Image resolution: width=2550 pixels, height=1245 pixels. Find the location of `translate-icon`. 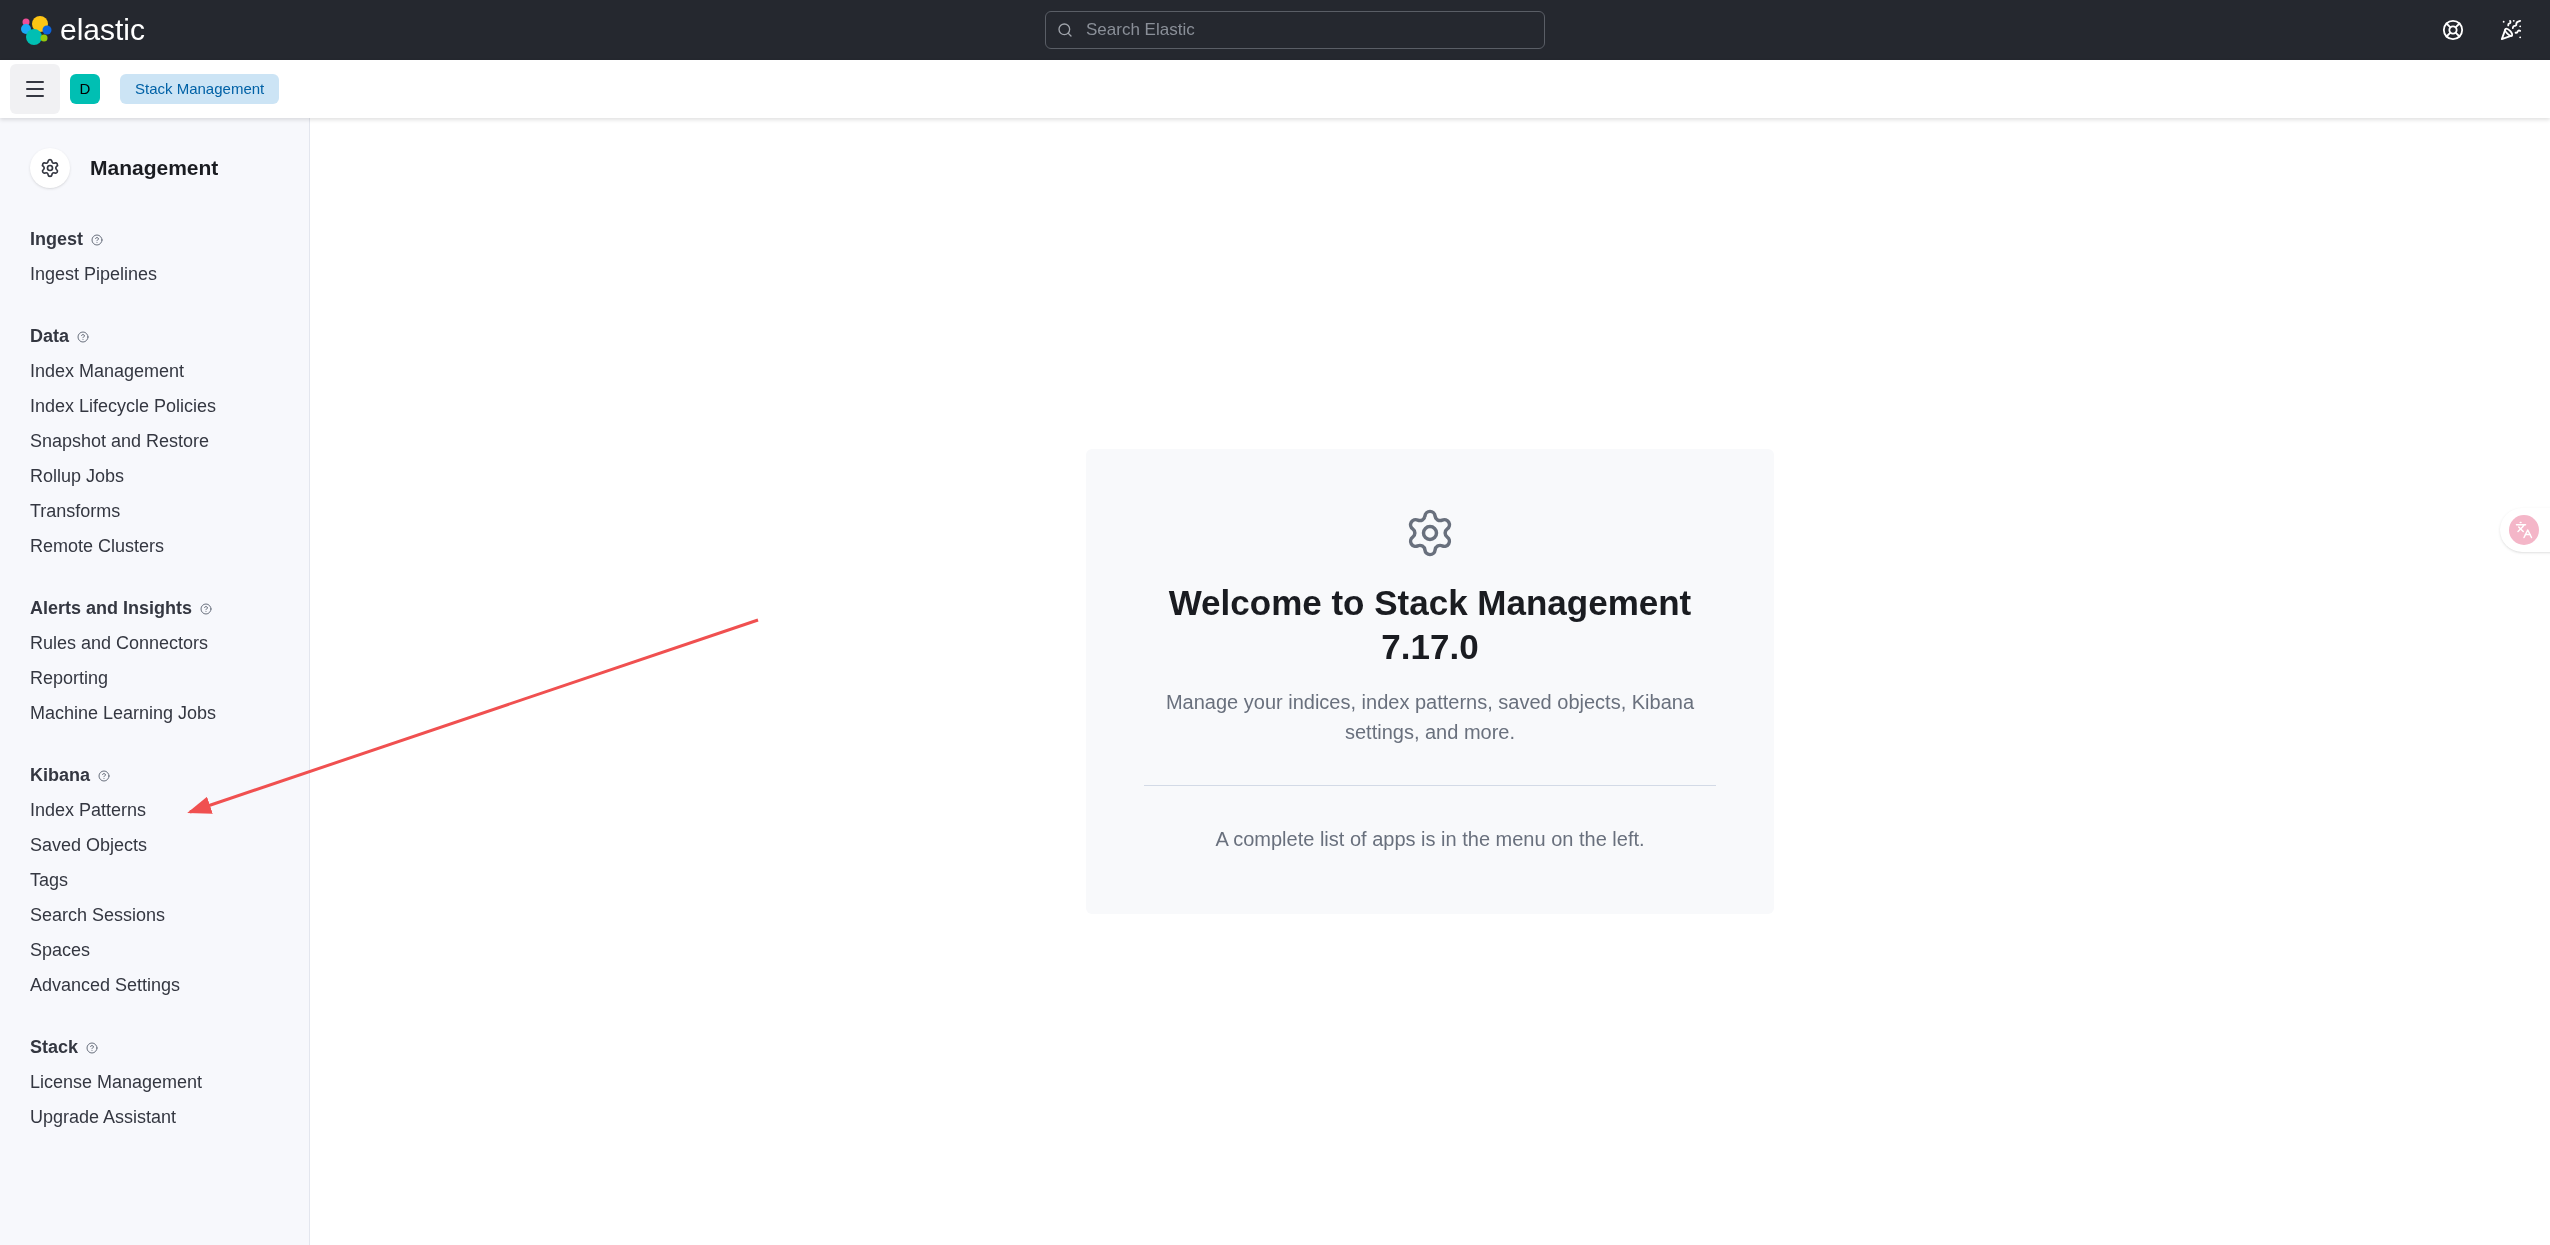

translate-icon is located at coordinates (2524, 530).